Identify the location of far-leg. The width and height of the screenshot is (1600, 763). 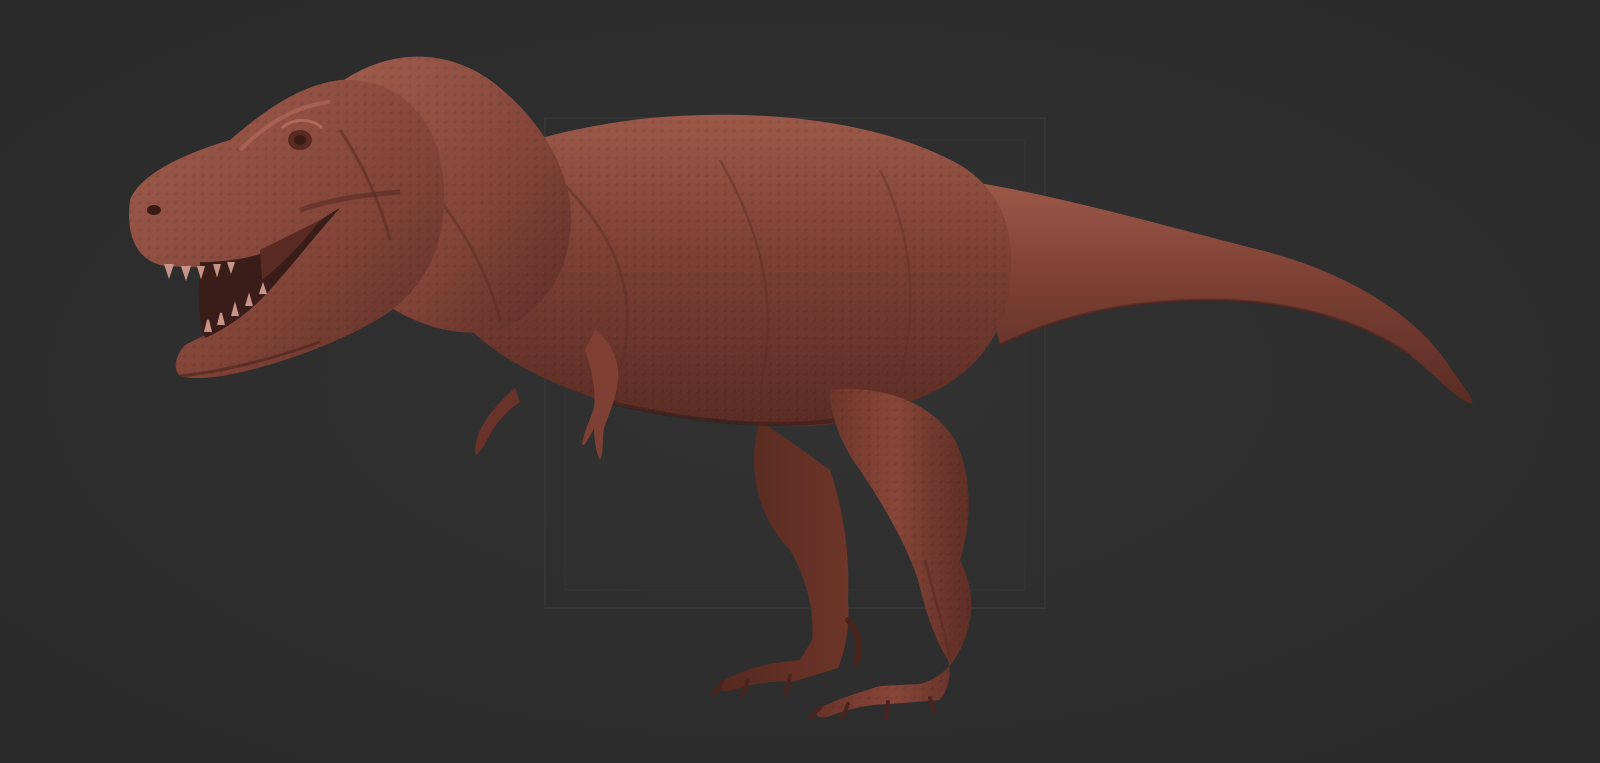
(787, 559).